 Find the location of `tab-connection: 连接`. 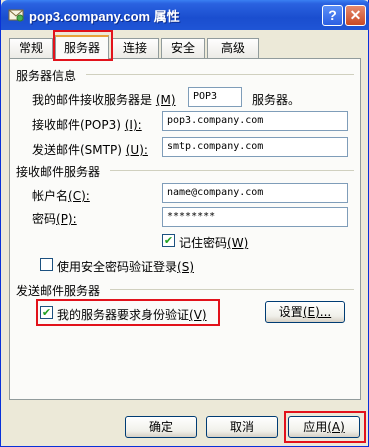

tab-connection: 连接 is located at coordinates (135, 48).